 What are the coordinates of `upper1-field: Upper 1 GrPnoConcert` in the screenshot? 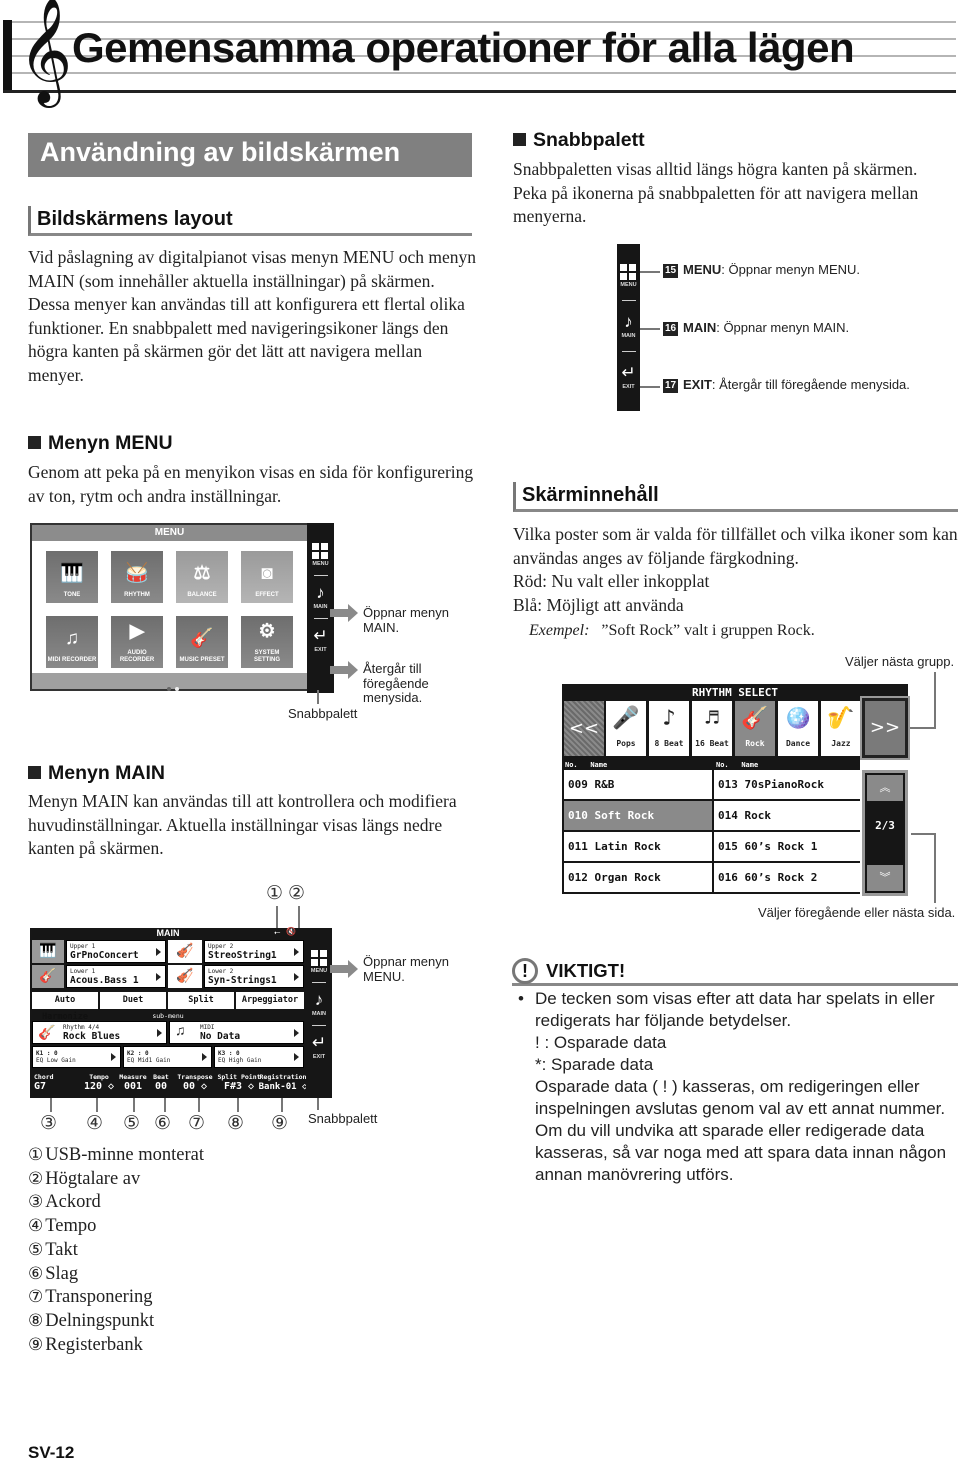 It's located at (116, 951).